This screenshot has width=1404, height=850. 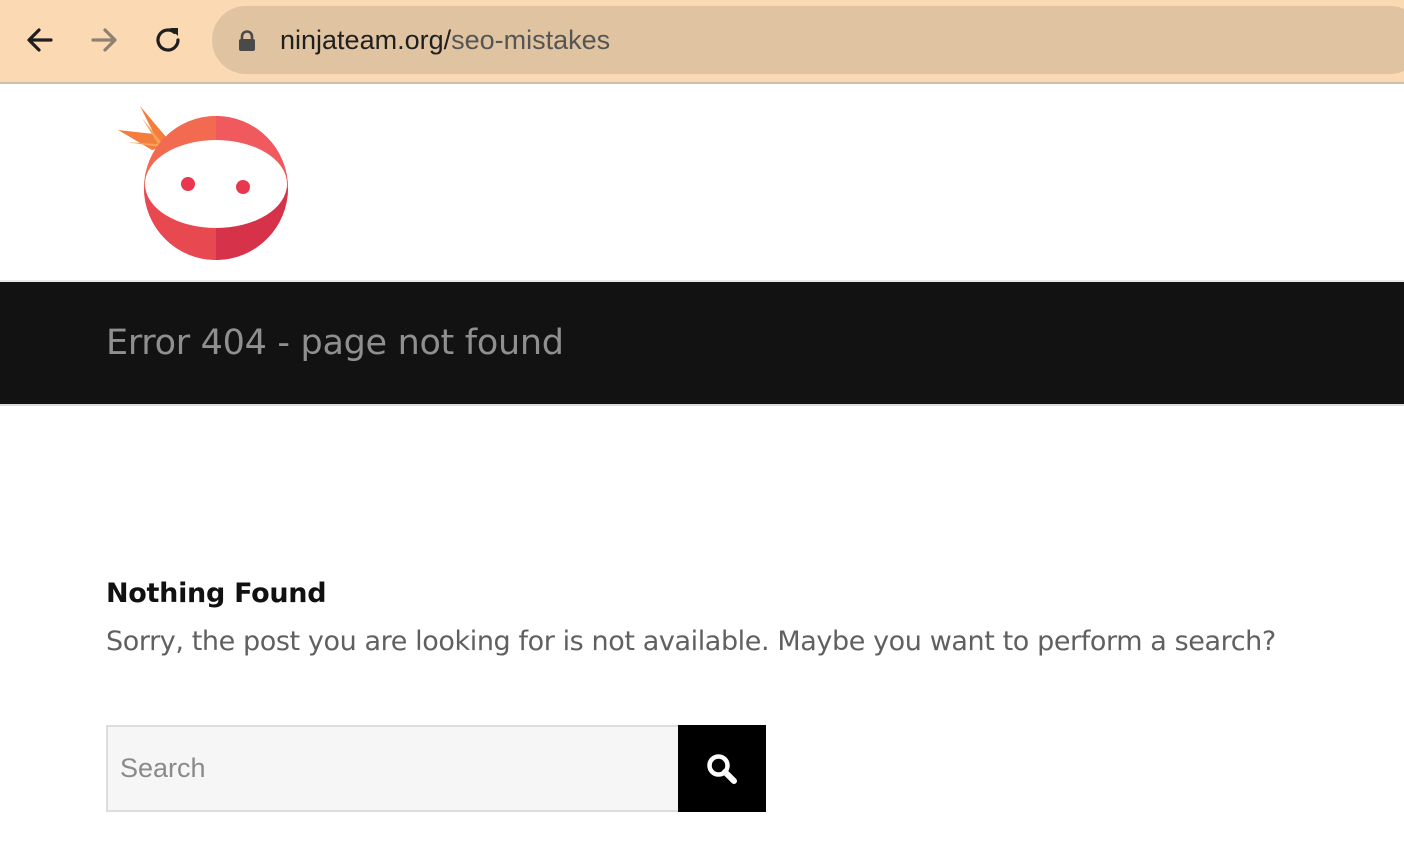 I want to click on nothing-found-heading: Nothing Found, so click(x=216, y=593).